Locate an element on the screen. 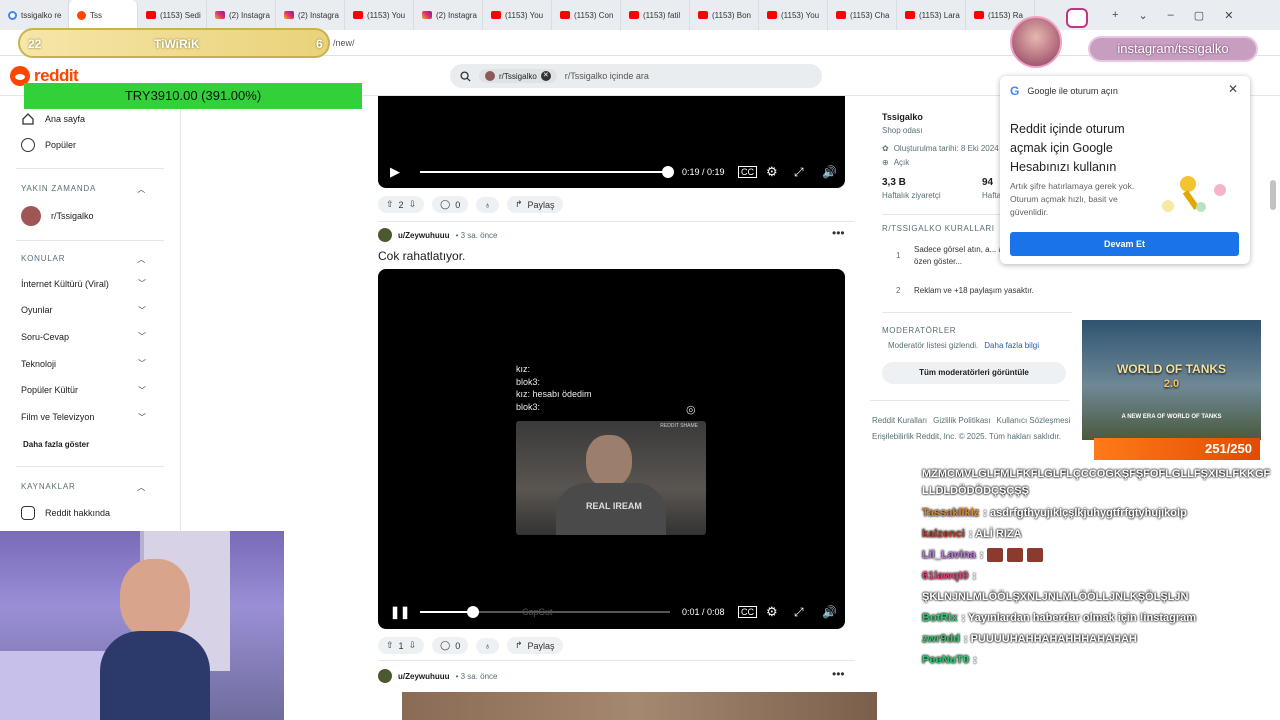 This screenshot has height=720, width=1280. browser-tab: (1153) Cha is located at coordinates (862, 15).